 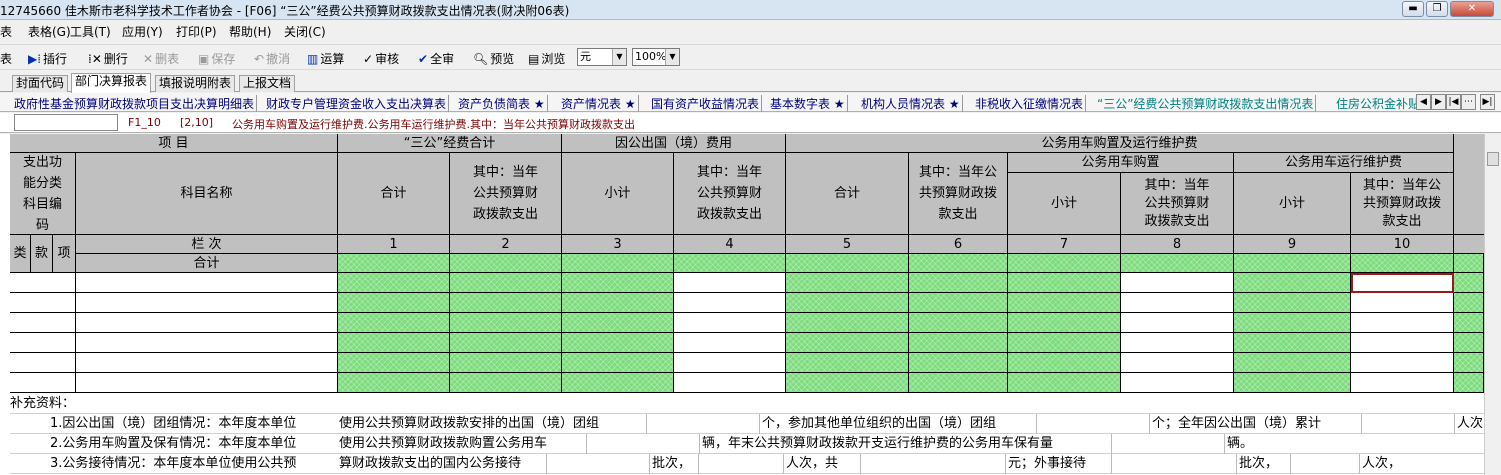 I want to click on audit-button: ✓ 审核, so click(x=381, y=58).